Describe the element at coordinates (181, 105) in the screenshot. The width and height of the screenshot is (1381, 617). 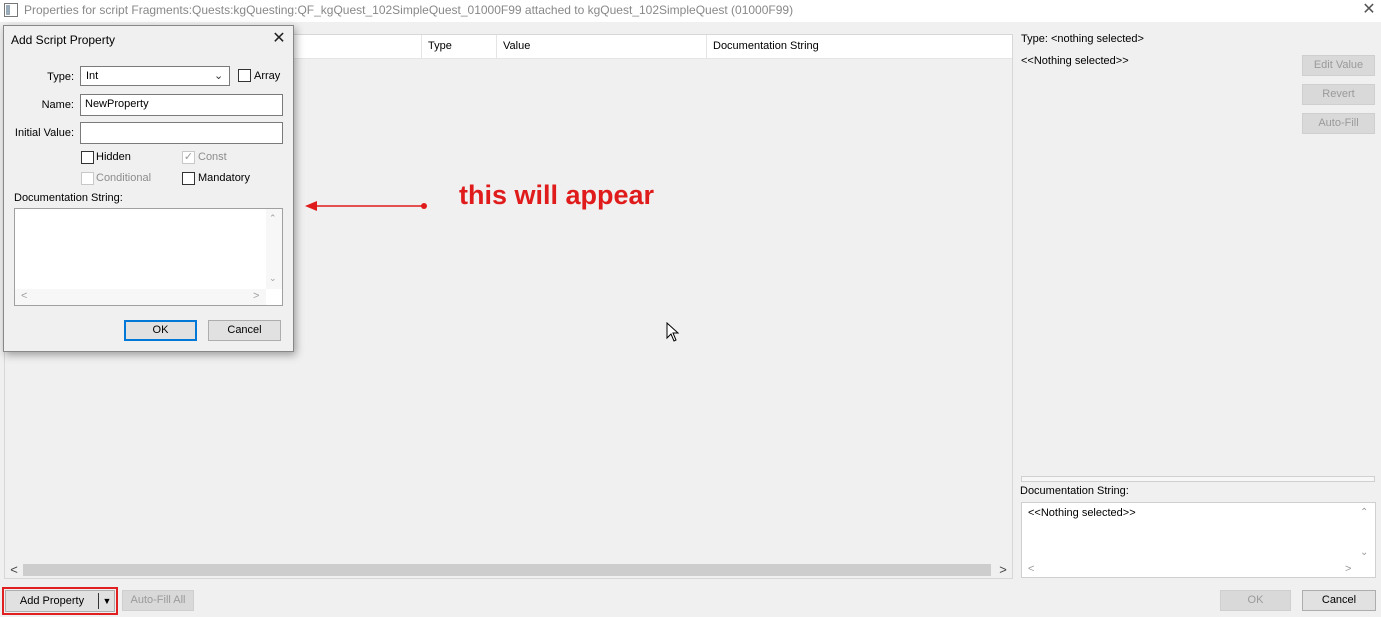
I see `name-input: NewProperty` at that location.